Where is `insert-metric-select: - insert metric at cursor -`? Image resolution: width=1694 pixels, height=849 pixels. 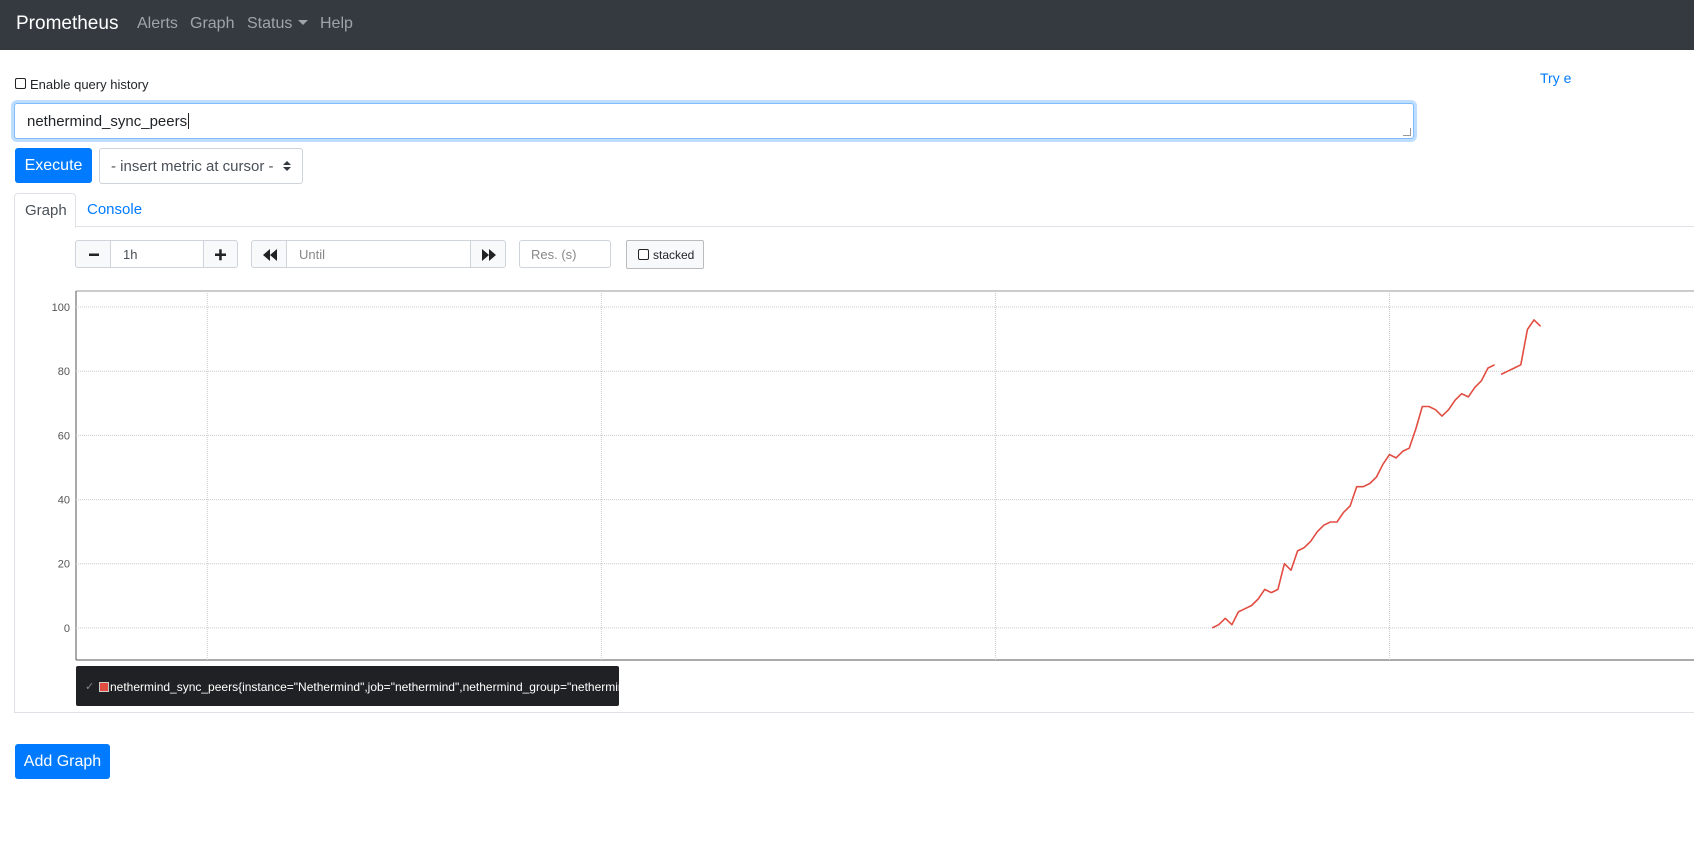 insert-metric-select: - insert metric at cursor - is located at coordinates (201, 166).